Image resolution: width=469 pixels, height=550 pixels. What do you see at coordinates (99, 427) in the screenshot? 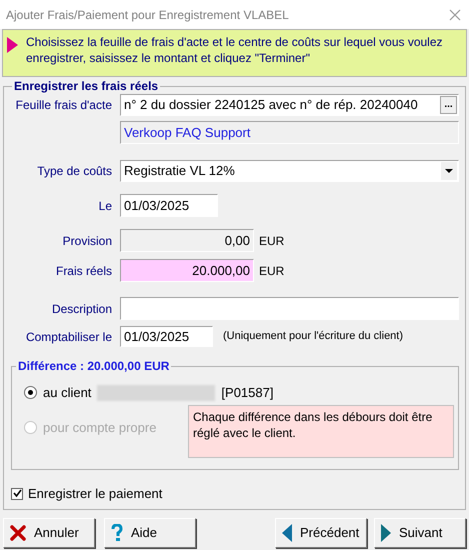
I see `radio-label: pour compte propre` at bounding box center [99, 427].